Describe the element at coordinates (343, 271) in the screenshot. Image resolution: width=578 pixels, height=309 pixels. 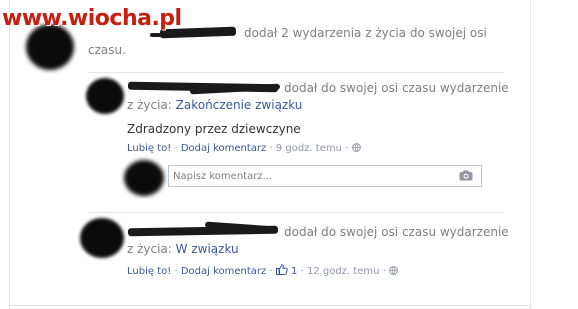
I see `timestamp: 12 godz. temu` at that location.